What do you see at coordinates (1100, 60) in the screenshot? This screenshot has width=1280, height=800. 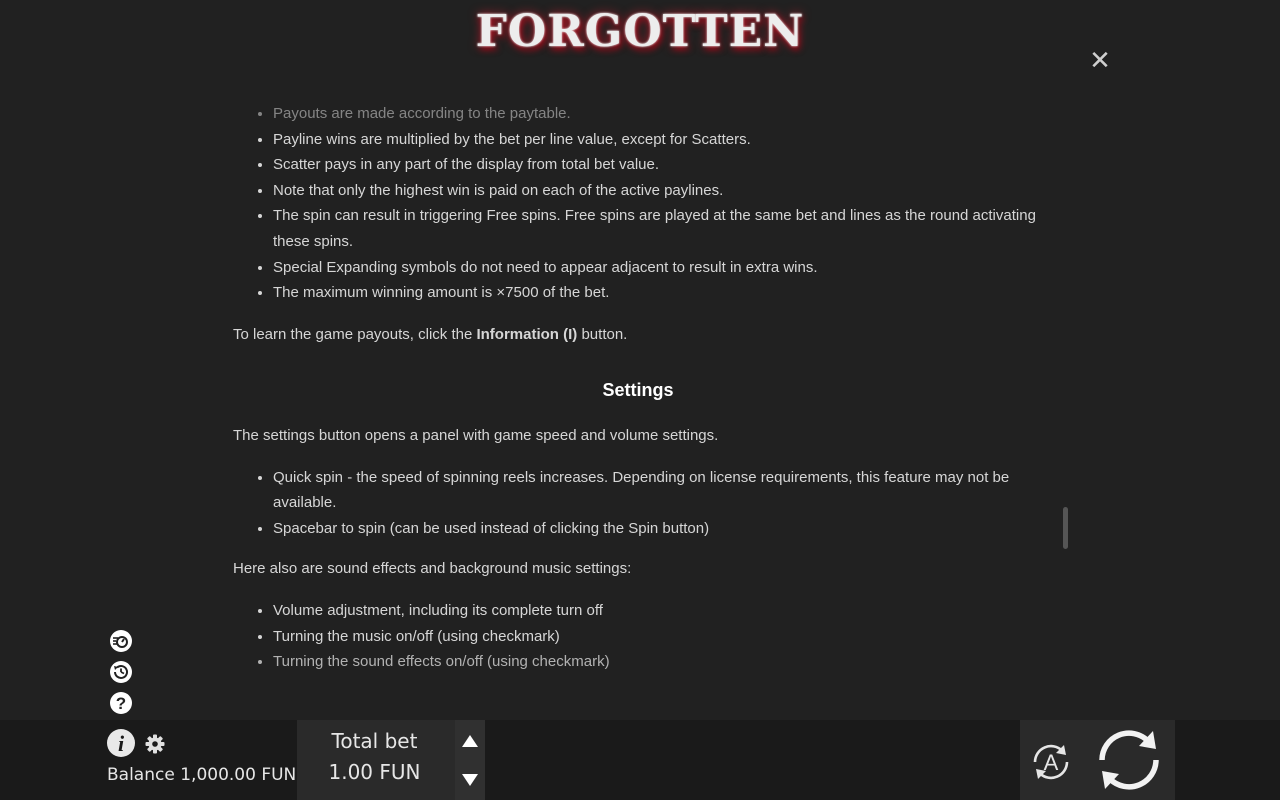 I see `close-icon: ✕` at bounding box center [1100, 60].